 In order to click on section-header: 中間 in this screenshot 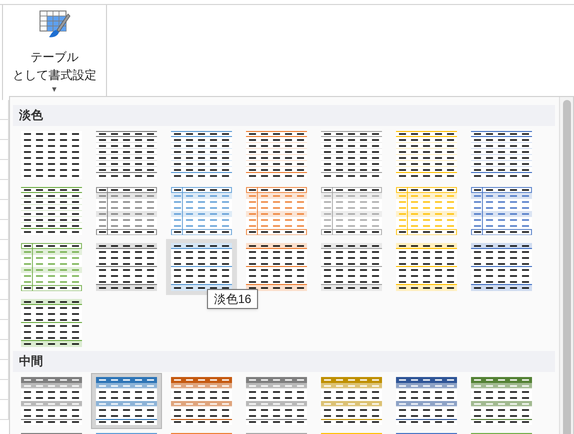, I will do `click(284, 361)`.